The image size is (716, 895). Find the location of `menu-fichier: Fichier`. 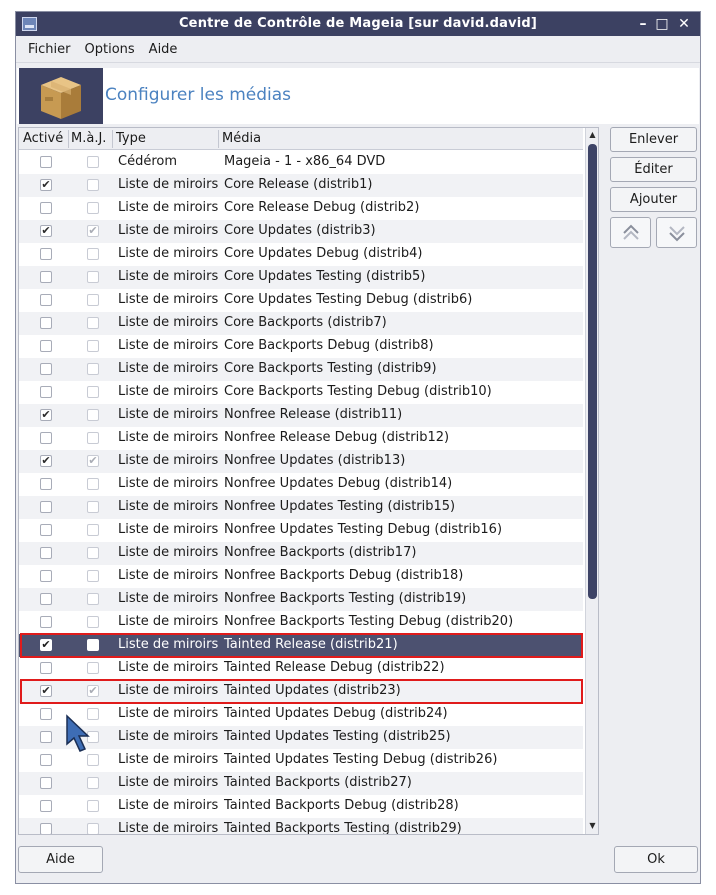

menu-fichier: Fichier is located at coordinates (49, 49).